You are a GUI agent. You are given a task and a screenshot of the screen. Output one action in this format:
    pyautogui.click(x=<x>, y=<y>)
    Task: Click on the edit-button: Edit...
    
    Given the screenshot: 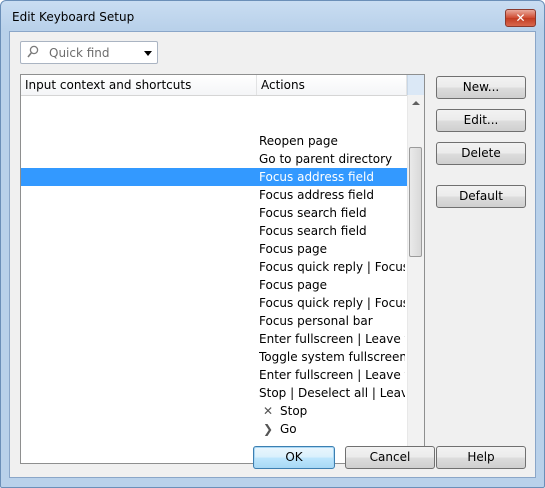 What is the action you would take?
    pyautogui.click(x=481, y=120)
    